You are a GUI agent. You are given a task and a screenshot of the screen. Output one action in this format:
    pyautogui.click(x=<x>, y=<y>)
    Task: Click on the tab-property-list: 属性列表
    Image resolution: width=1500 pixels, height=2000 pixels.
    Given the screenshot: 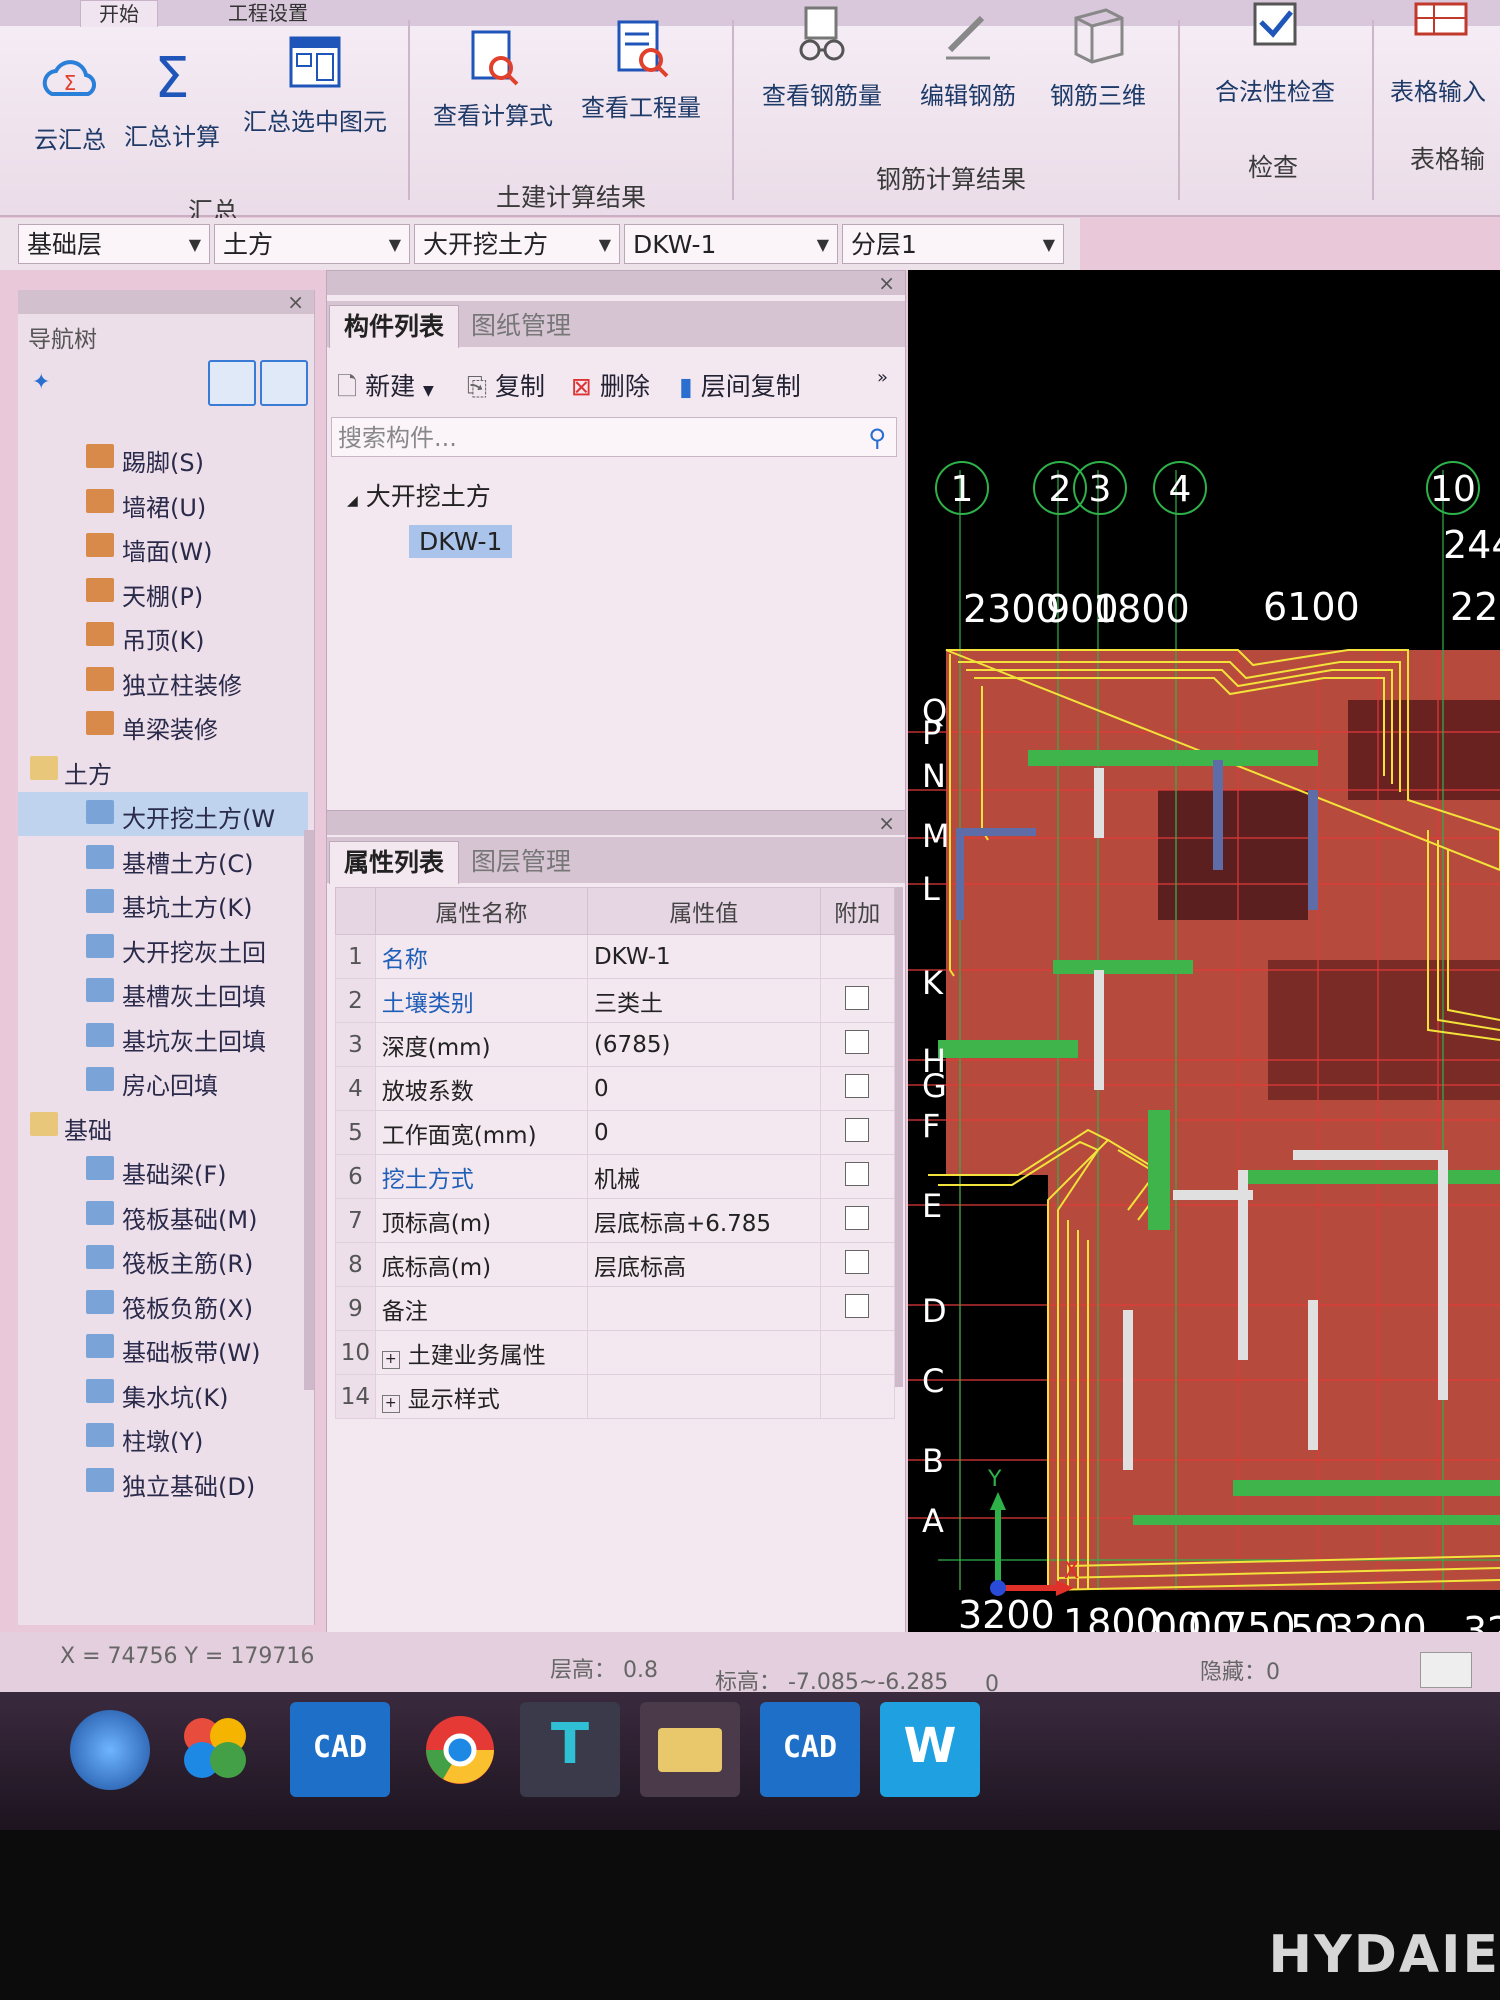 What is the action you would take?
    pyautogui.click(x=394, y=862)
    